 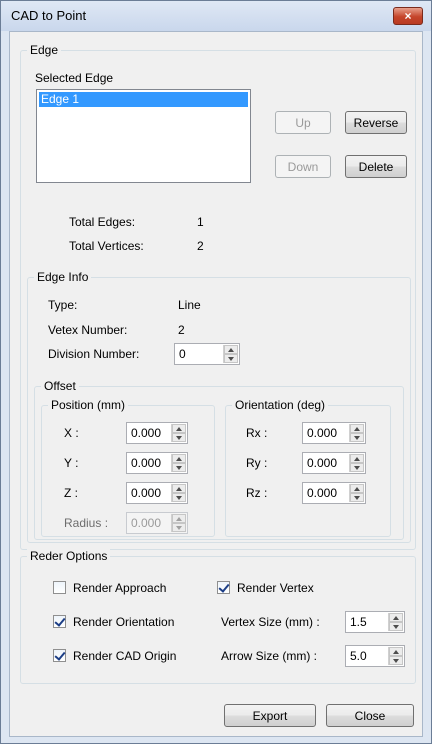 I want to click on render-cad-origin-checkbox, so click(x=59, y=655).